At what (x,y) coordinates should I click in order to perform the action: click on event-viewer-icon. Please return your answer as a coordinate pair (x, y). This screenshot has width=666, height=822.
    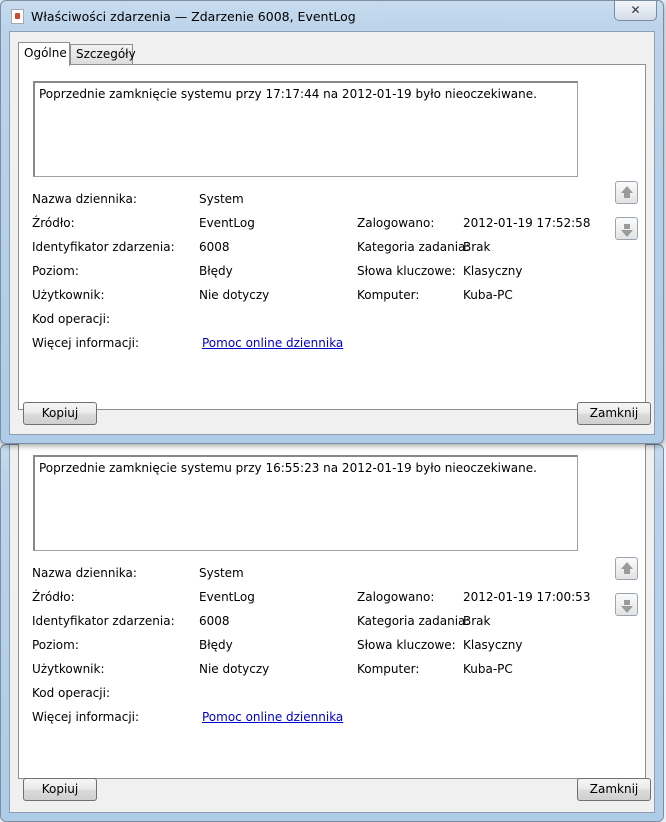
    Looking at the image, I should click on (17, 16).